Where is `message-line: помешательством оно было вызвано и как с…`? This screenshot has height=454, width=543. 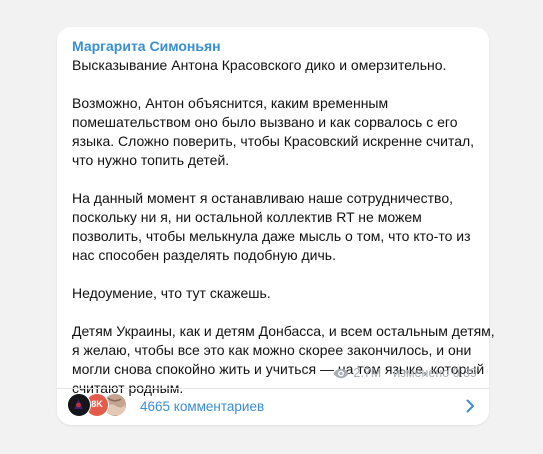
message-line: помешательством оно было вызвано и как с… is located at coordinates (265, 122).